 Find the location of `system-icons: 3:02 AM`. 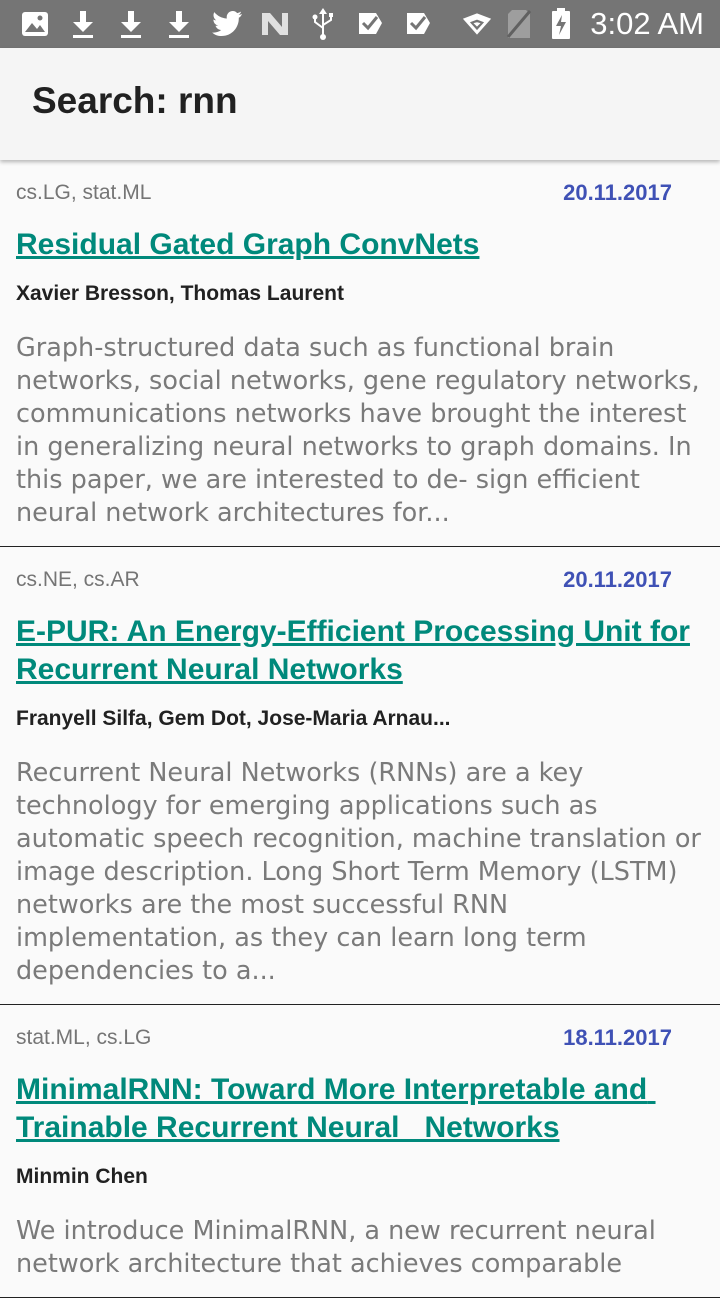

system-icons: 3:02 AM is located at coordinates (577, 24).